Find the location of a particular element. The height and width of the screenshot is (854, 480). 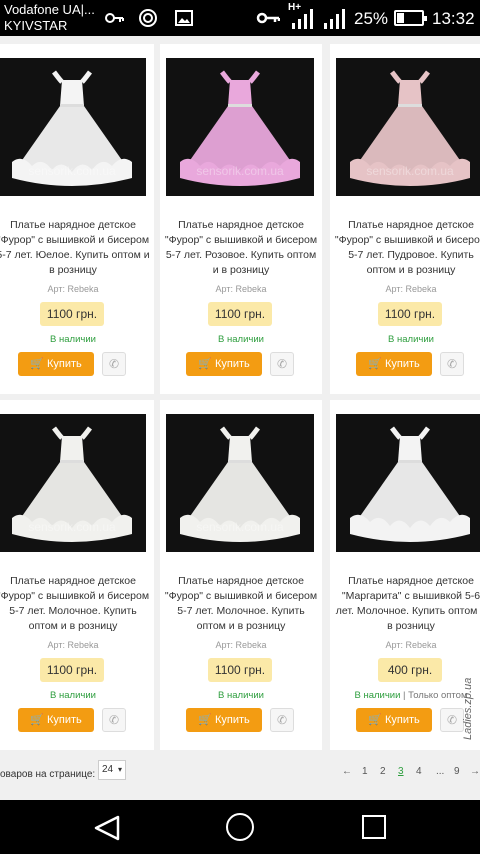

per-page-value: 24 is located at coordinates (108, 769).